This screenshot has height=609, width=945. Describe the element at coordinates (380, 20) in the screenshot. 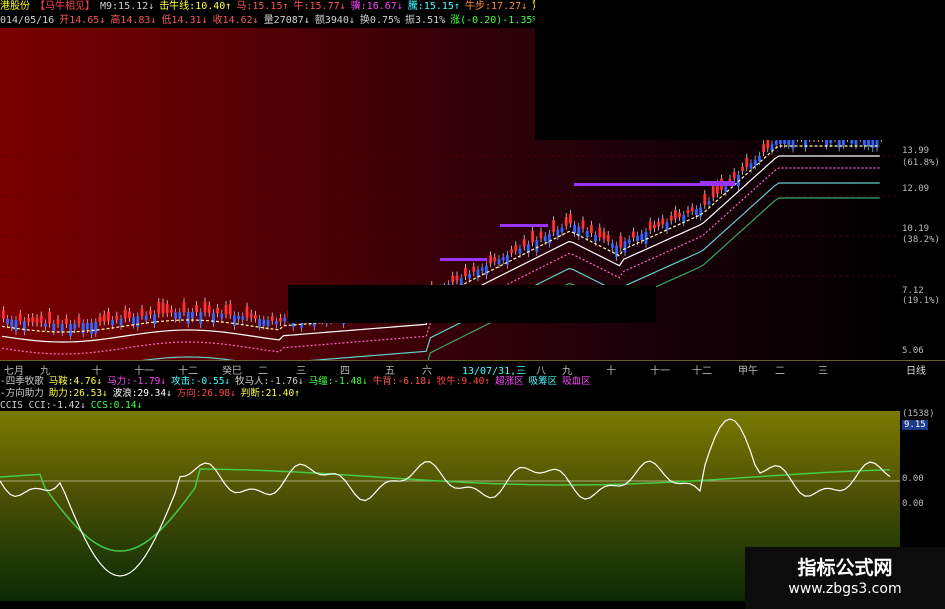

I see `ohlc-field-7: 换0.75%` at that location.